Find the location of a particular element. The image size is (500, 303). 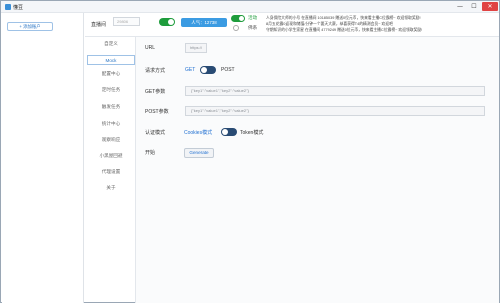

get-params-input: {"key1":"value1","key2":"value2"} is located at coordinates (335, 91).